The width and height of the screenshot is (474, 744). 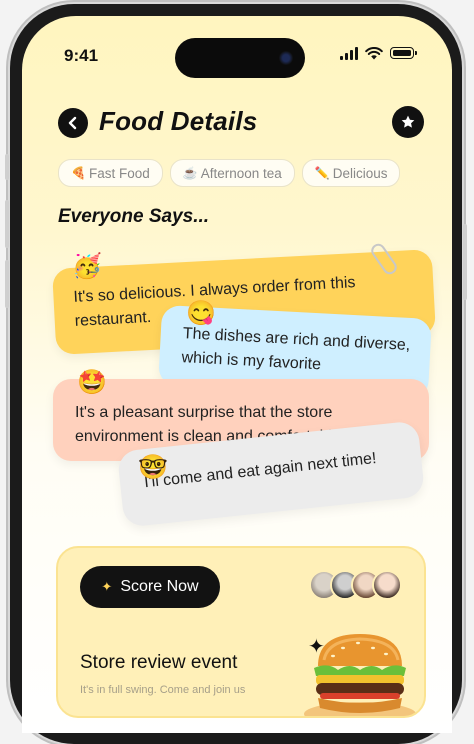 I want to click on tag-label: Fast Food, so click(x=119, y=173).